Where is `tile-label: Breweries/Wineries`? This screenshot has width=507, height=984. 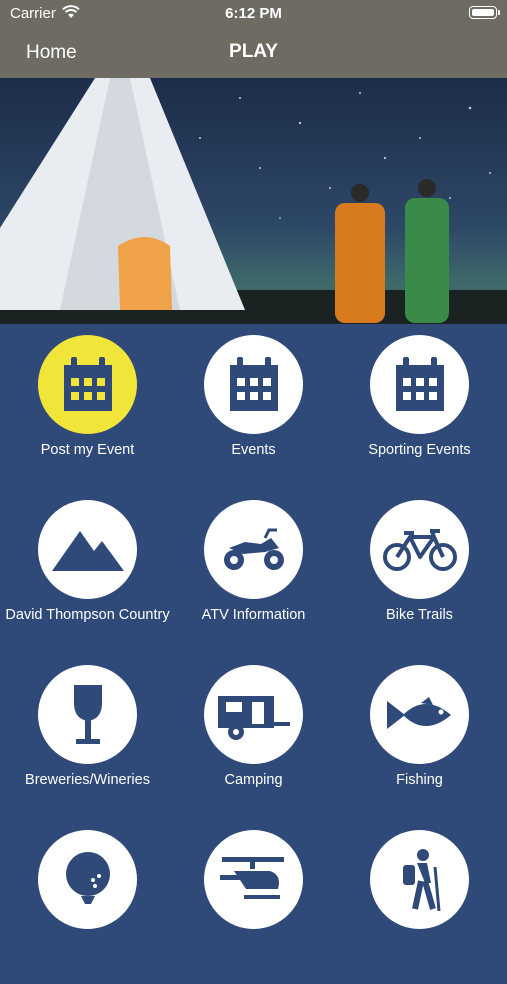
tile-label: Breweries/Wineries is located at coordinates (87, 780).